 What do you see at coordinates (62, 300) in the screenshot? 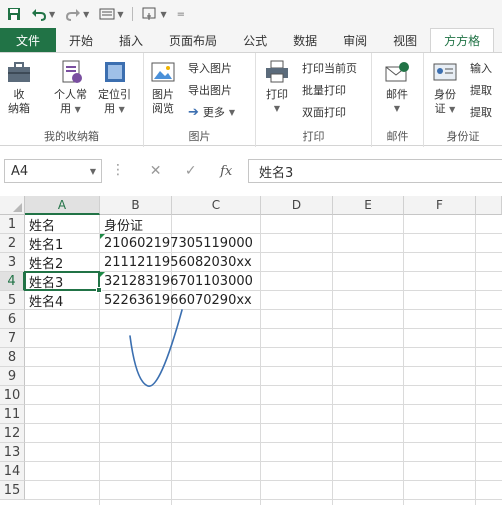
I see `cell-a5: 姓名4` at bounding box center [62, 300].